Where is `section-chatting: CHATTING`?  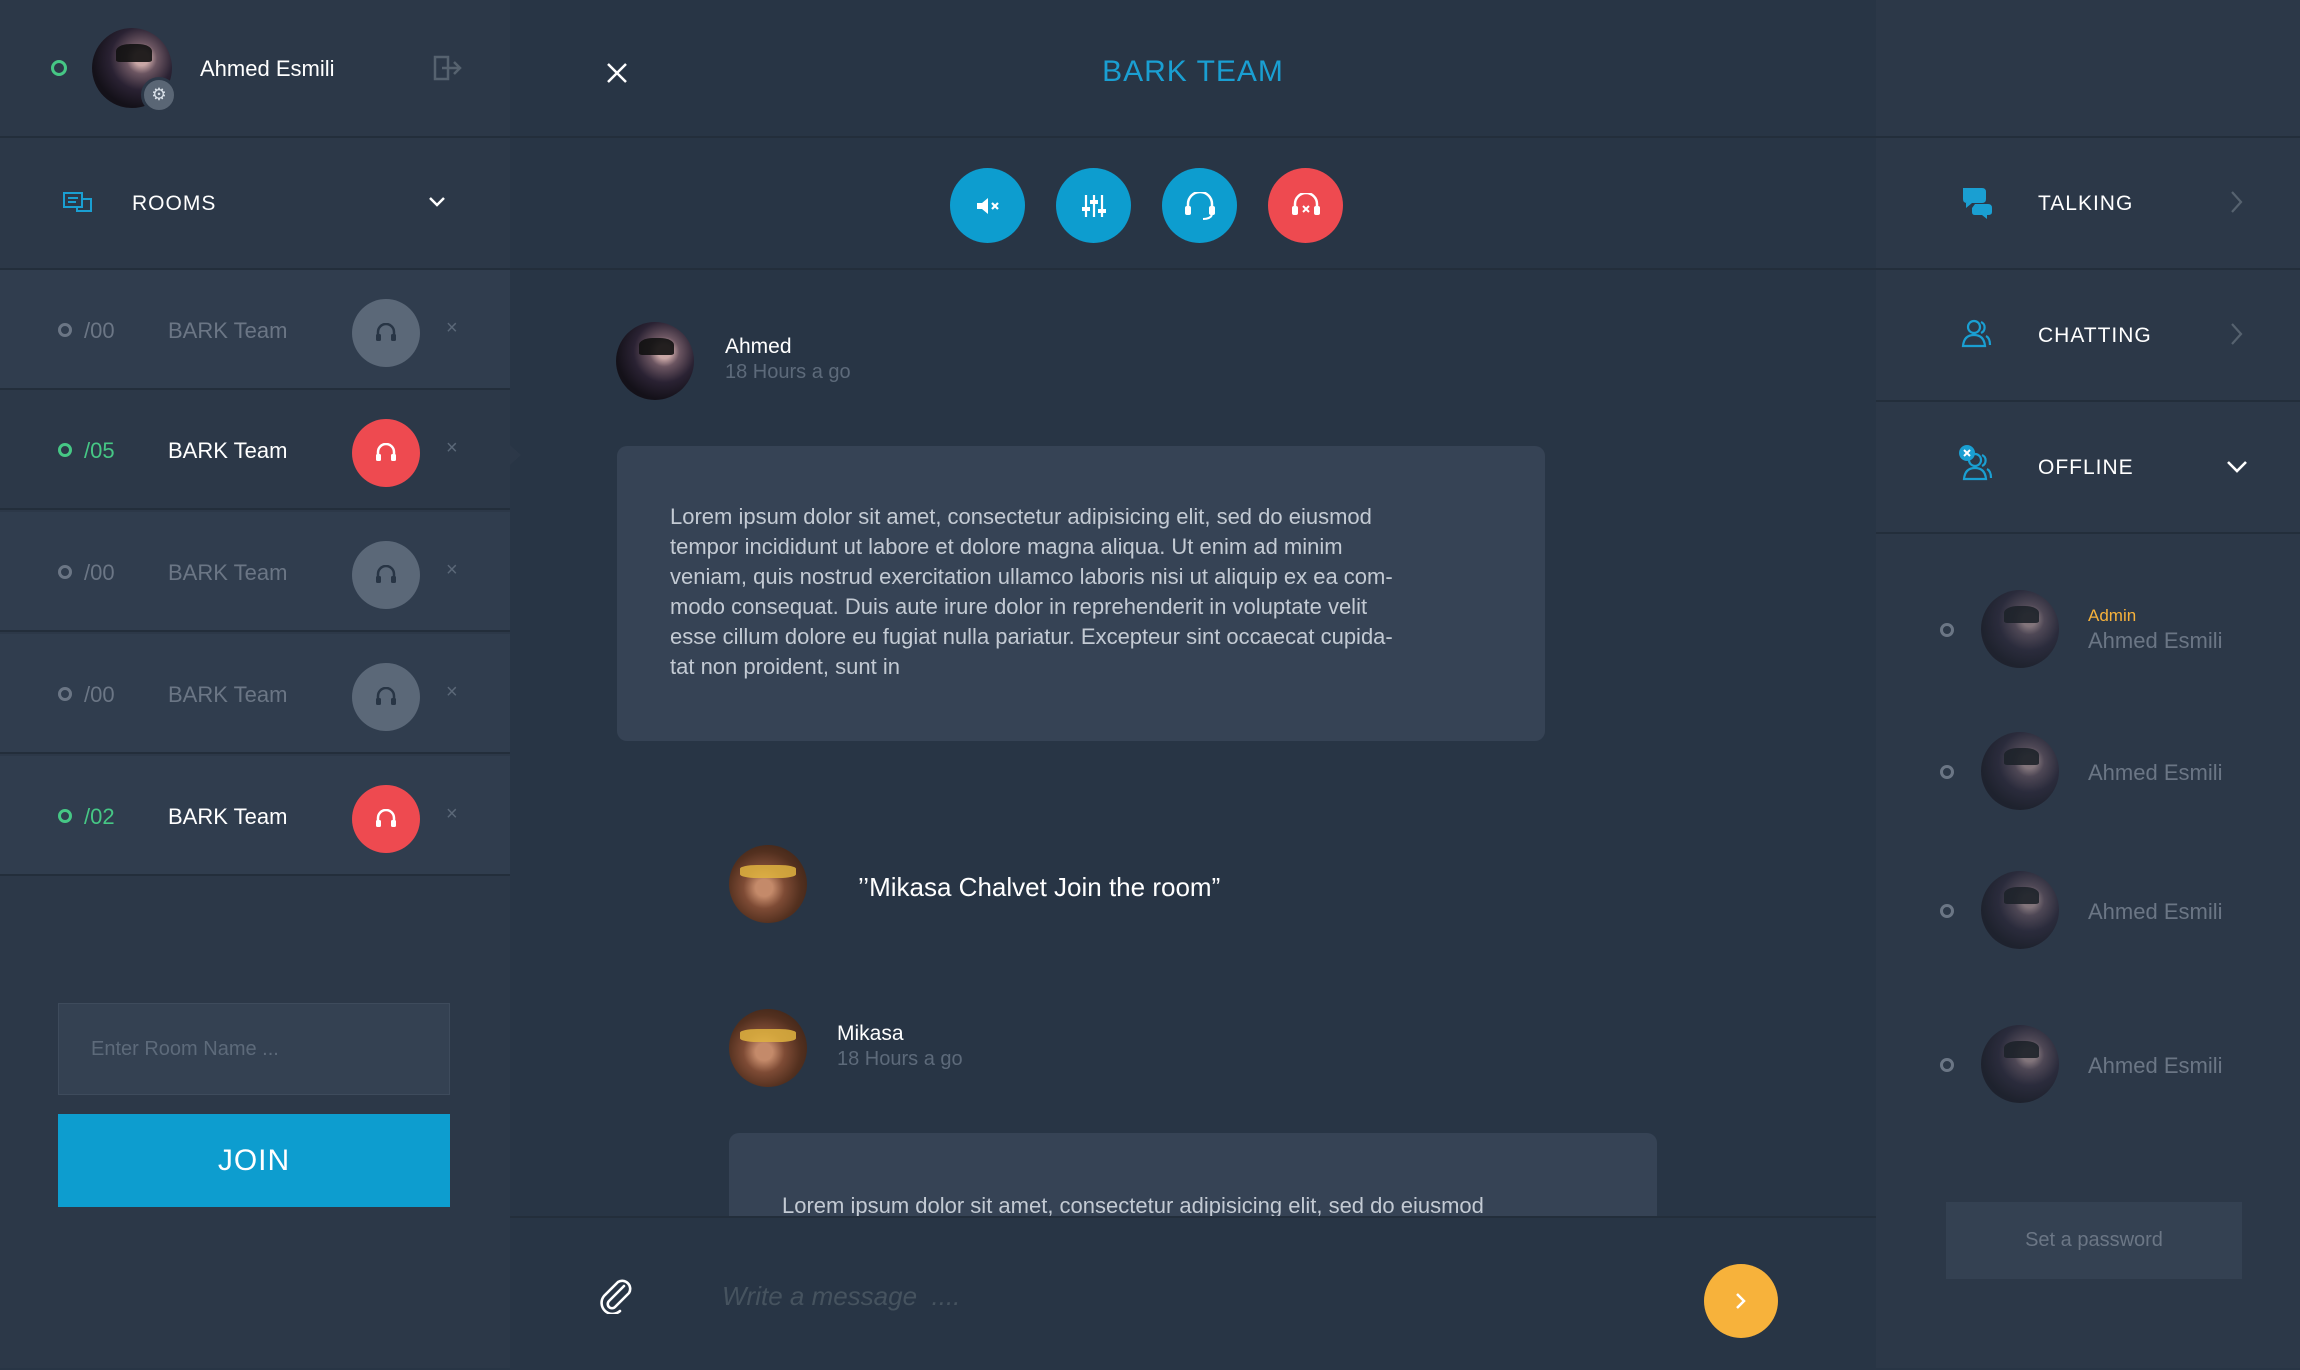 section-chatting: CHATTING is located at coordinates (2088, 336).